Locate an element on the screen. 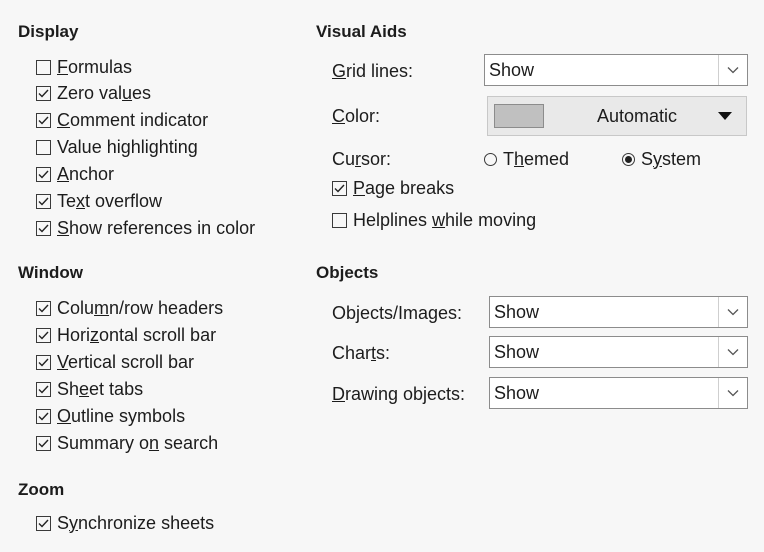 Image resolution: width=764 pixels, height=552 pixels. outline-symbols-checkbox: Outline symbols is located at coordinates (110, 416).